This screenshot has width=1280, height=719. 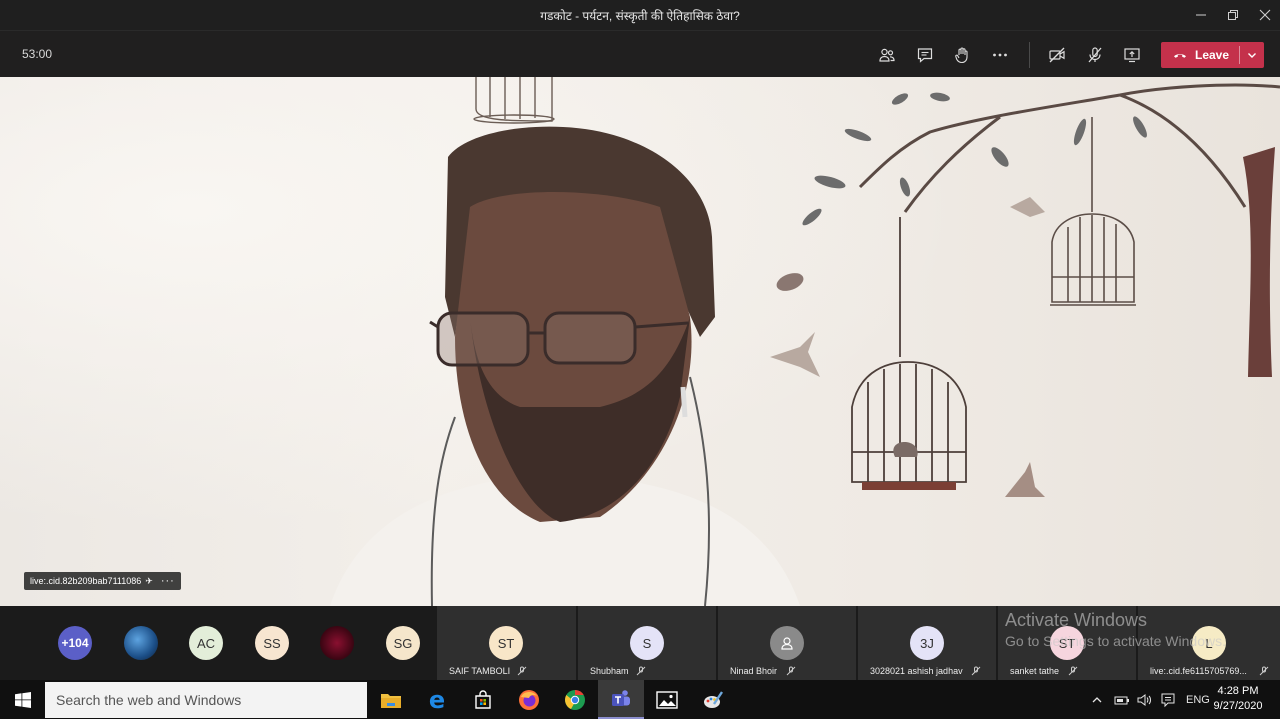 I want to click on avatar-initials: 3J, so click(x=927, y=643).